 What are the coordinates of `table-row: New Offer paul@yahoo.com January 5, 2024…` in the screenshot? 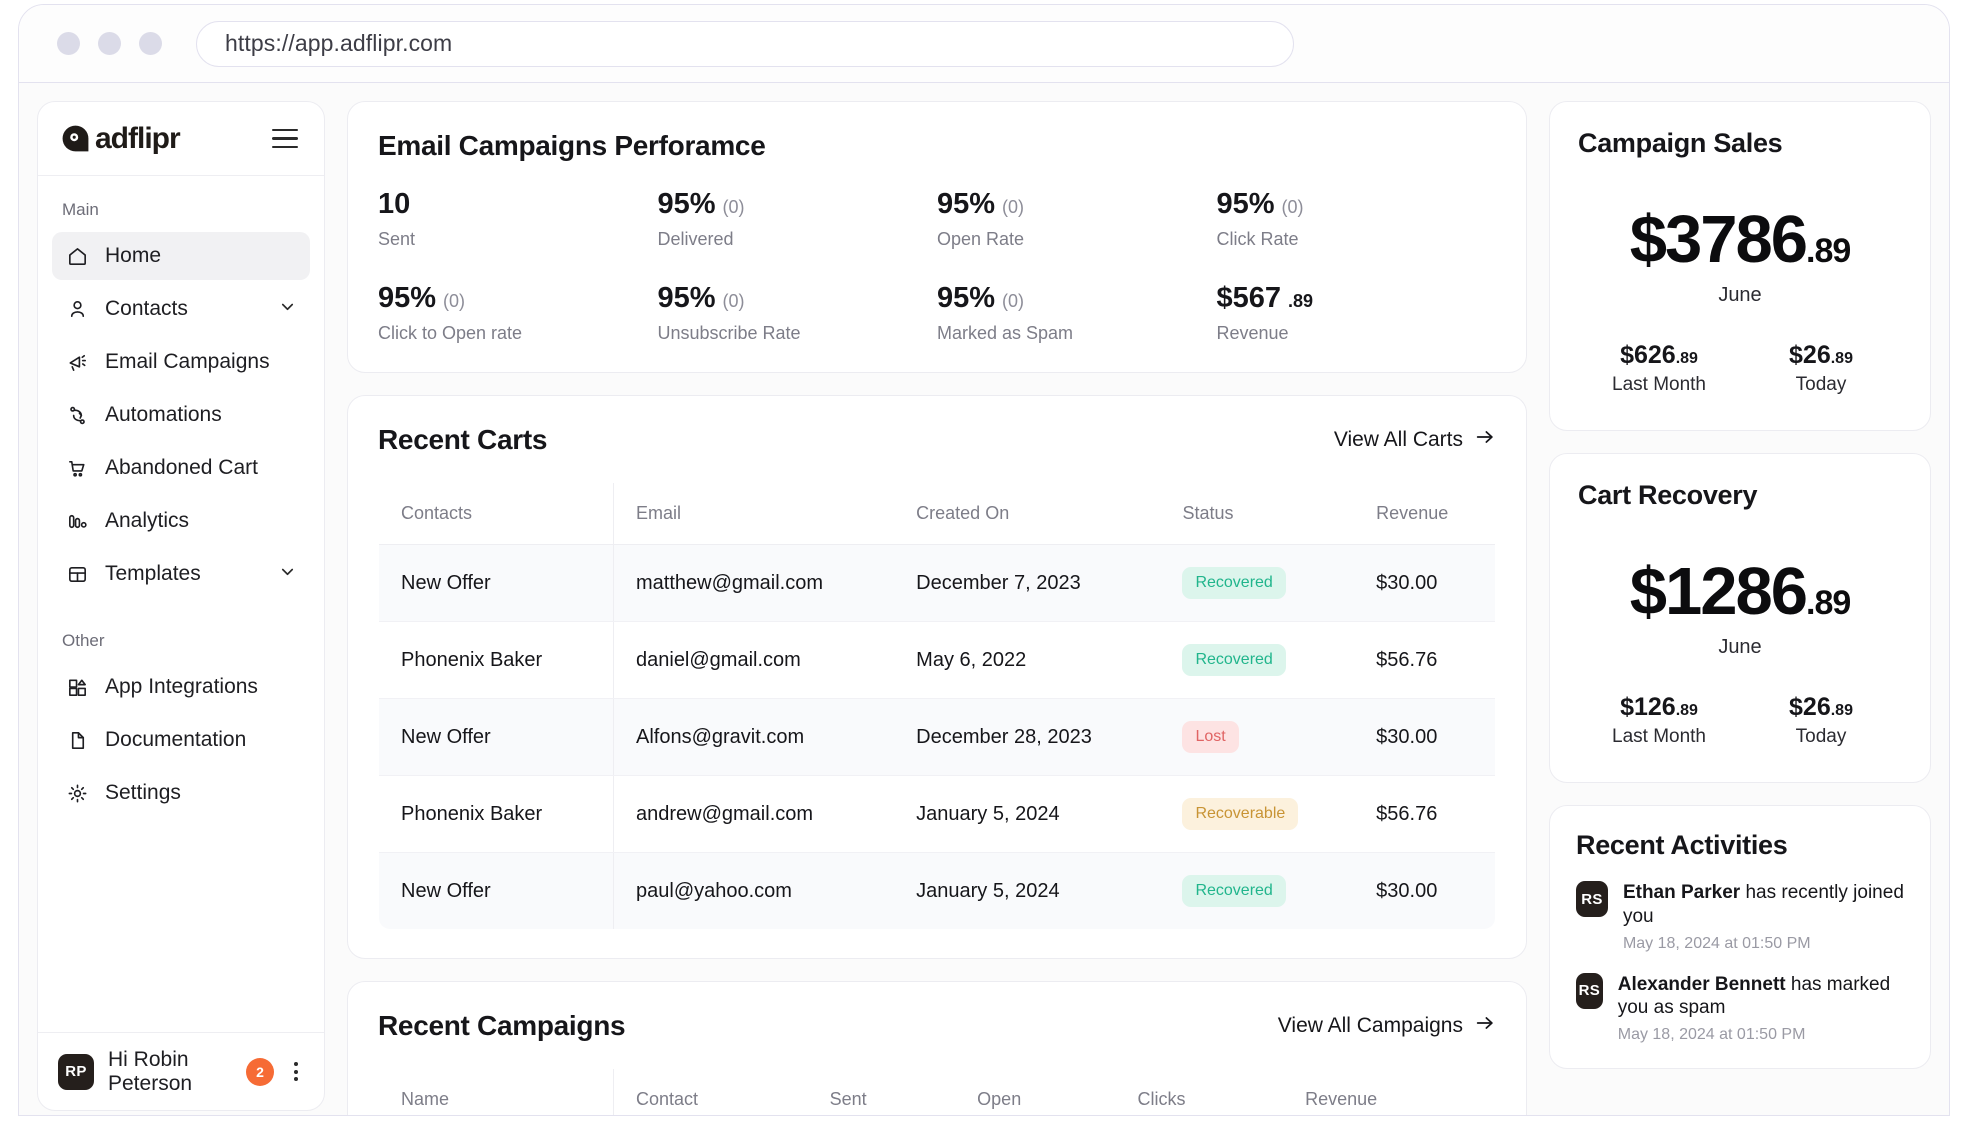 It's located at (937, 890).